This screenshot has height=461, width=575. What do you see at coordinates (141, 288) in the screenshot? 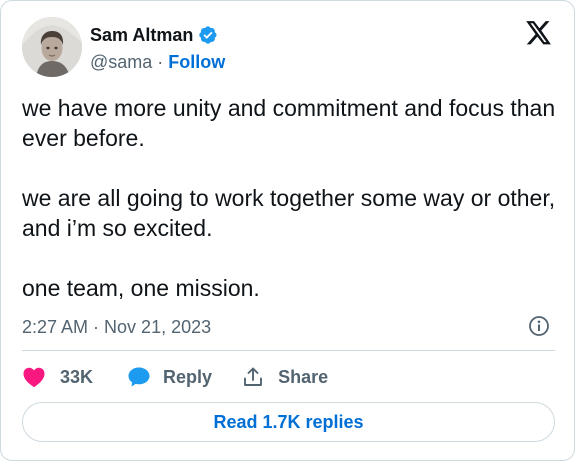
I see `tweet-paragraph: one team, one mission.` at bounding box center [141, 288].